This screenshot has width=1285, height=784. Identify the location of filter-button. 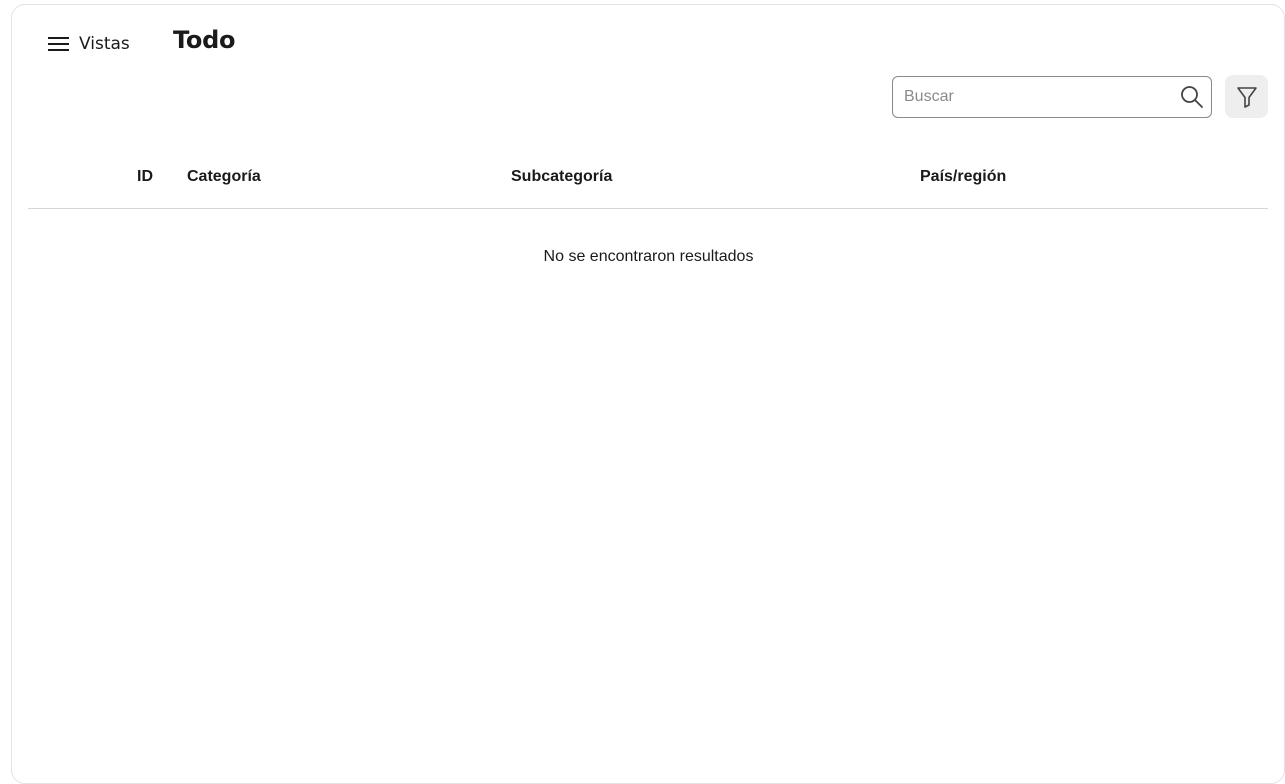
(1246, 96).